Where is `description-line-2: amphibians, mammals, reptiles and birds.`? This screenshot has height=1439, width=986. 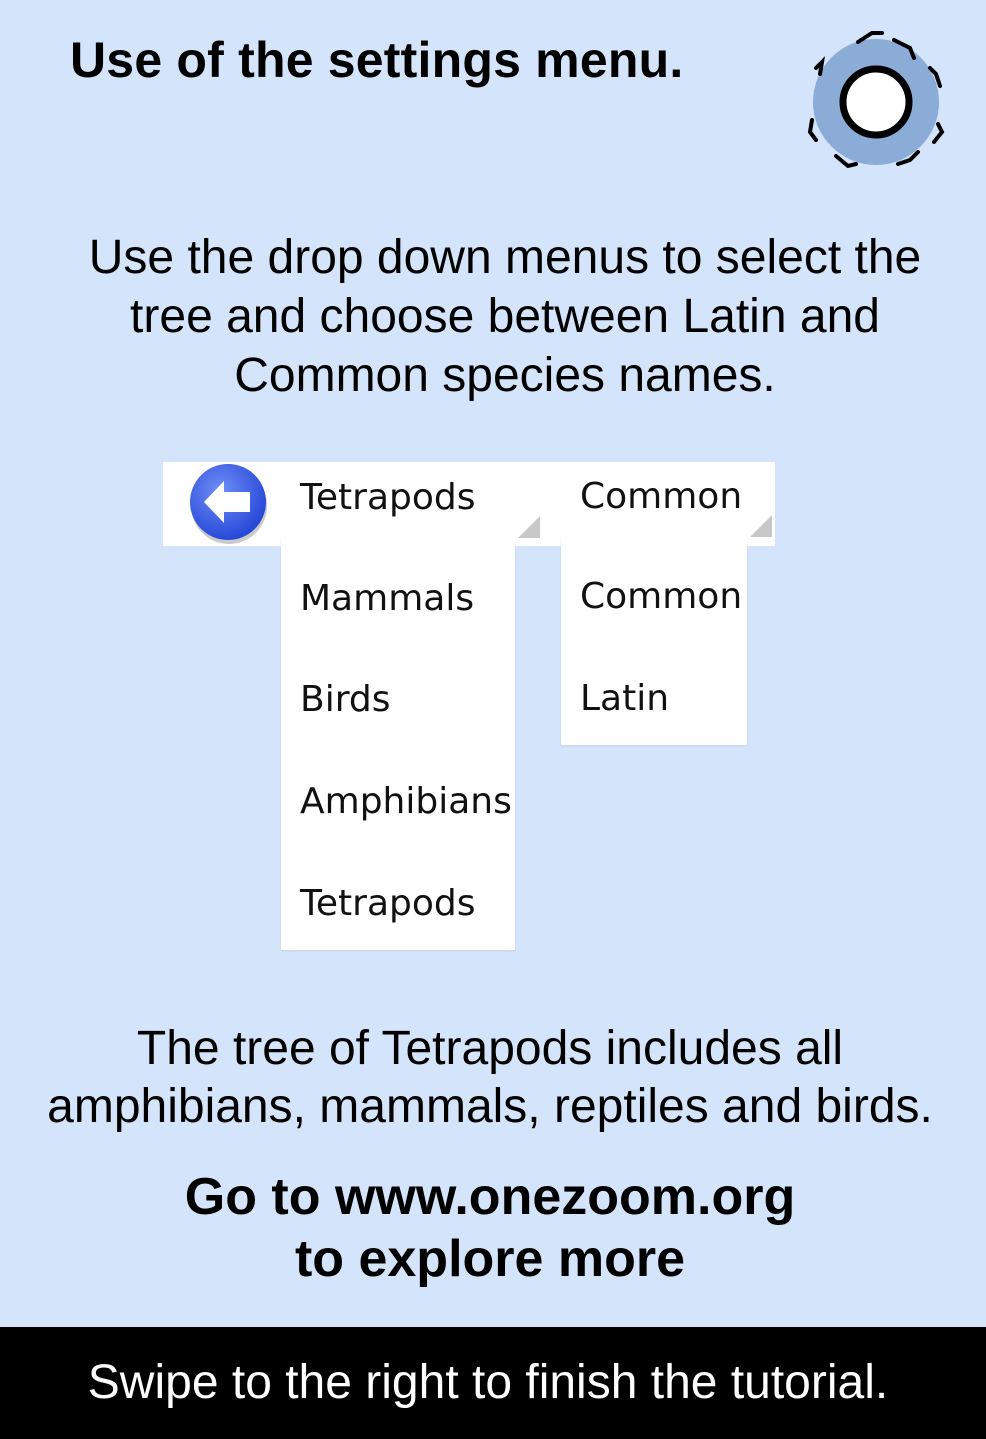 description-line-2: amphibians, mammals, reptiles and birds. is located at coordinates (490, 1106).